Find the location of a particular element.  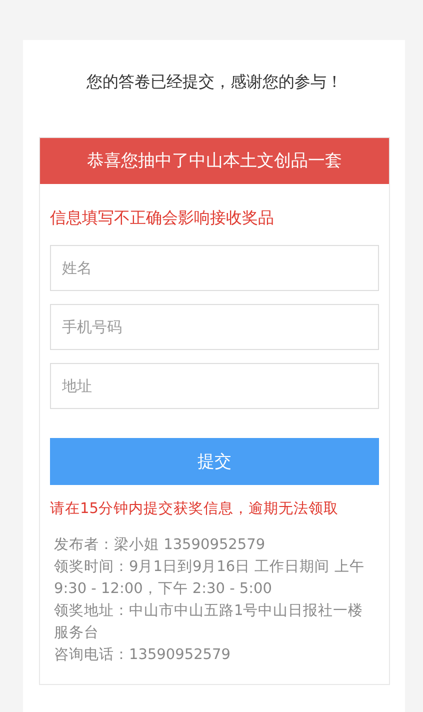

input-field: 姓名 is located at coordinates (214, 268).